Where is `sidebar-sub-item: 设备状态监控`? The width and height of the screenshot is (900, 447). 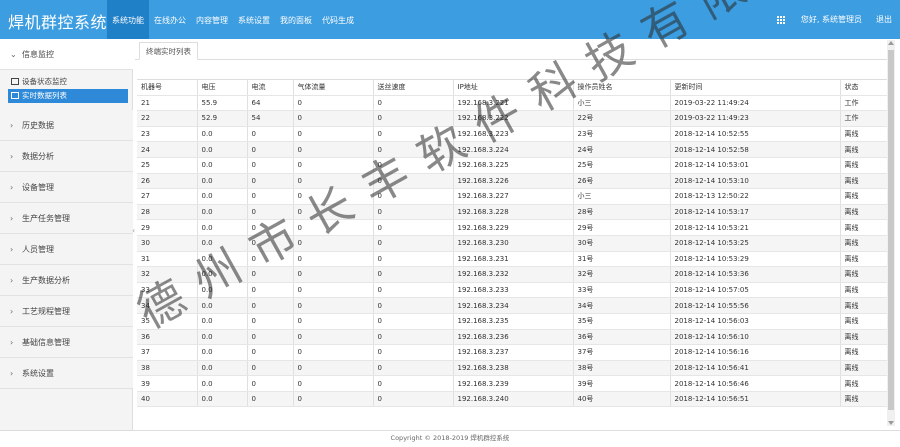
sidebar-sub-item: 设备状态监控 is located at coordinates (68, 82).